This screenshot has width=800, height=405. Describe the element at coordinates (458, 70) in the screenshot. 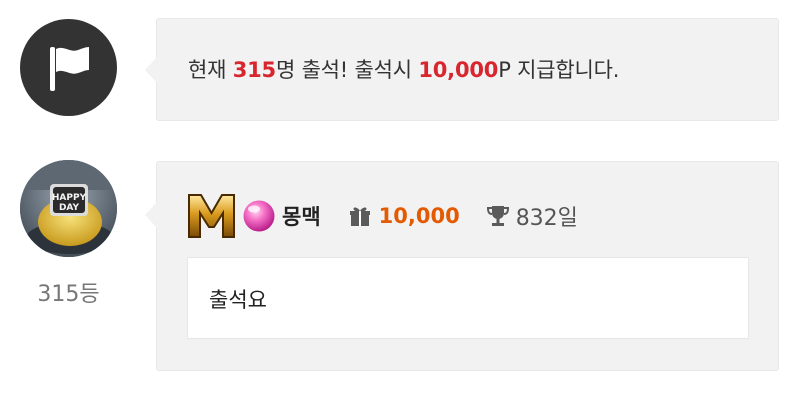

I see `reward-points: 10,000` at that location.